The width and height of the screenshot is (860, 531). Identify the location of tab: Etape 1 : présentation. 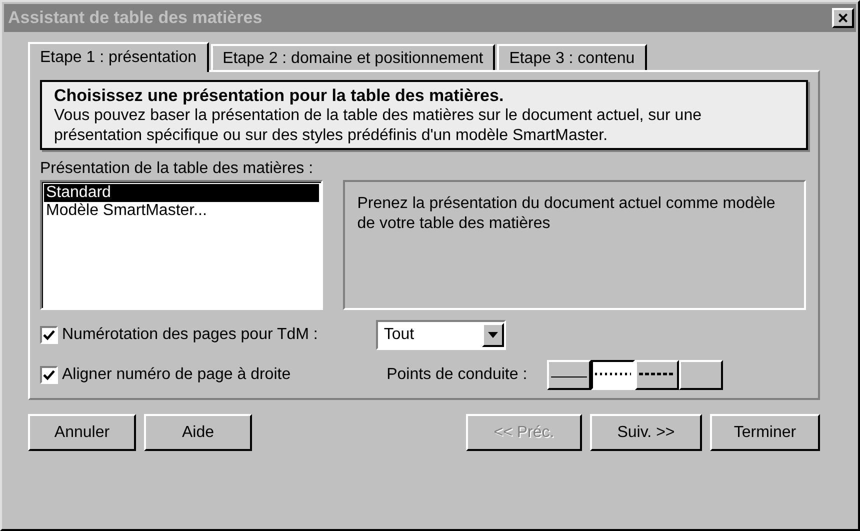
(118, 57).